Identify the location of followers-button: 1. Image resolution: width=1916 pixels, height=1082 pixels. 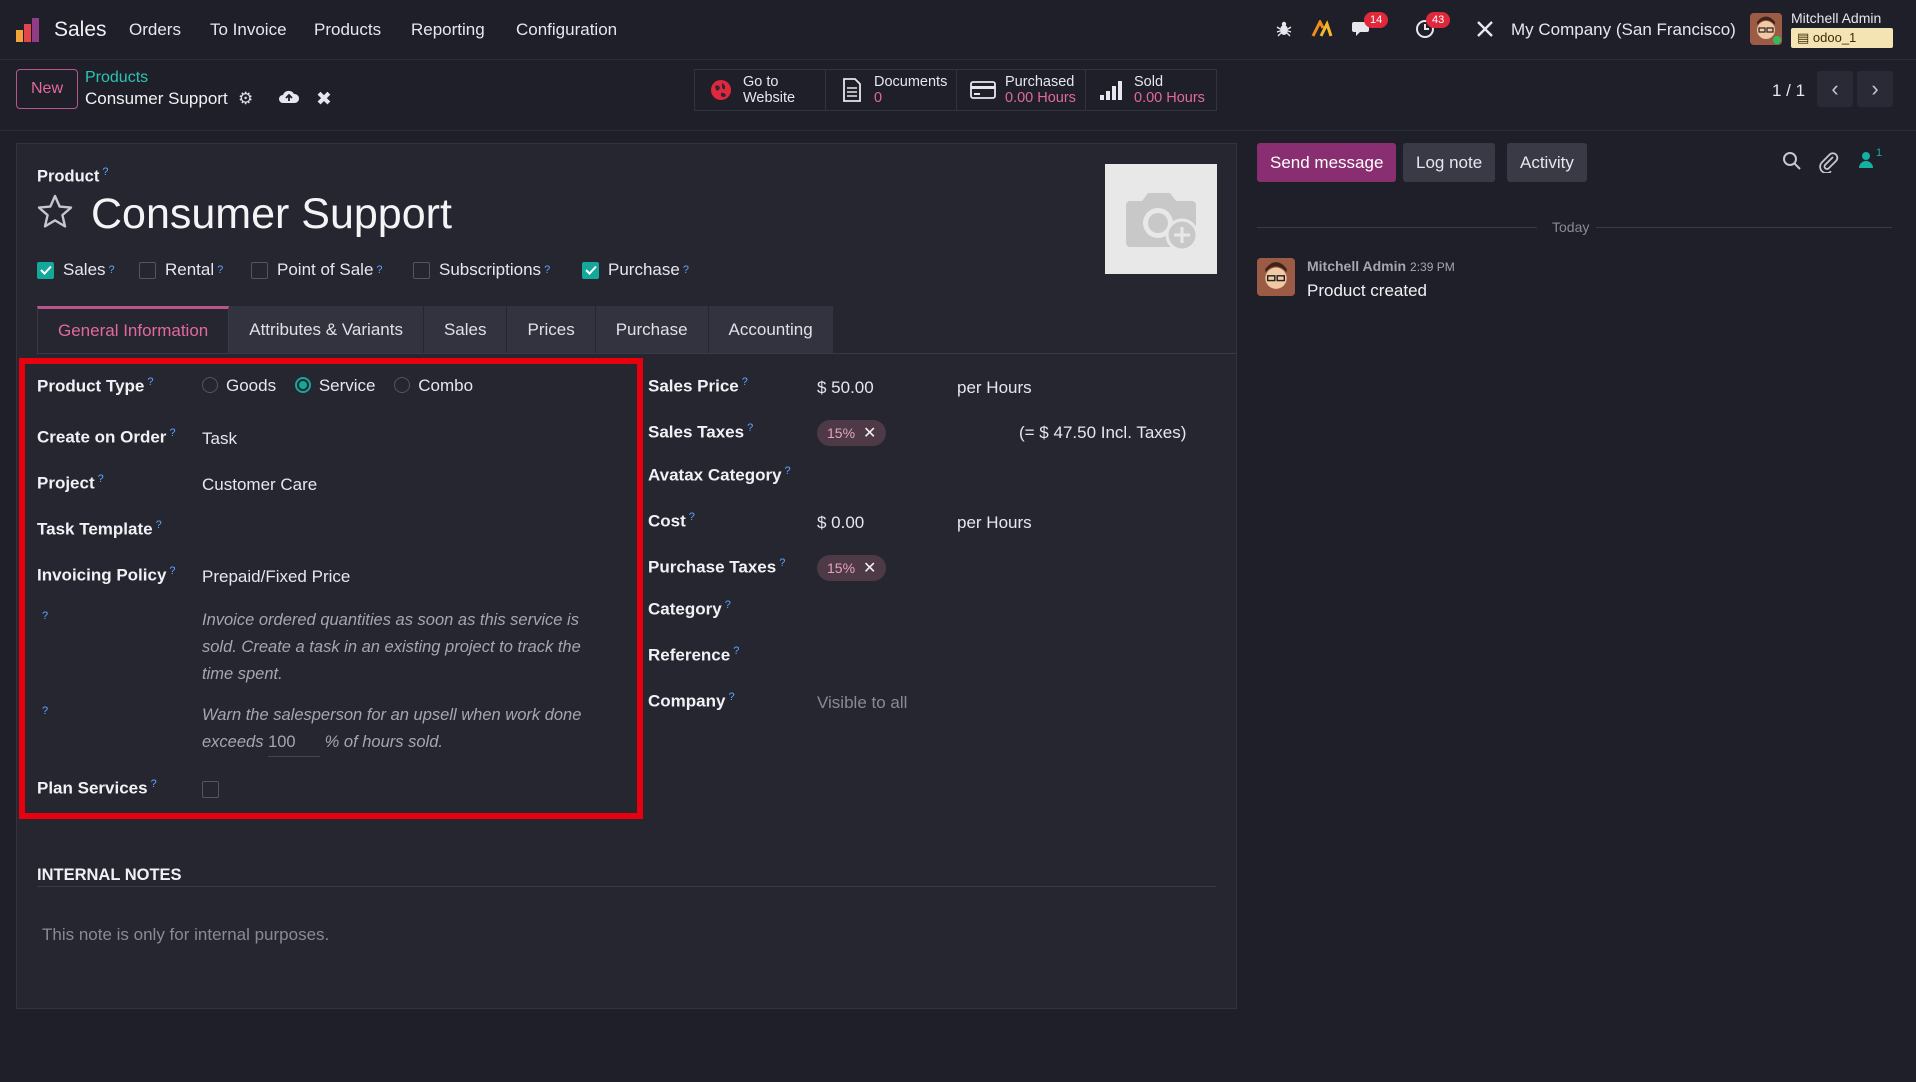
(1870, 158).